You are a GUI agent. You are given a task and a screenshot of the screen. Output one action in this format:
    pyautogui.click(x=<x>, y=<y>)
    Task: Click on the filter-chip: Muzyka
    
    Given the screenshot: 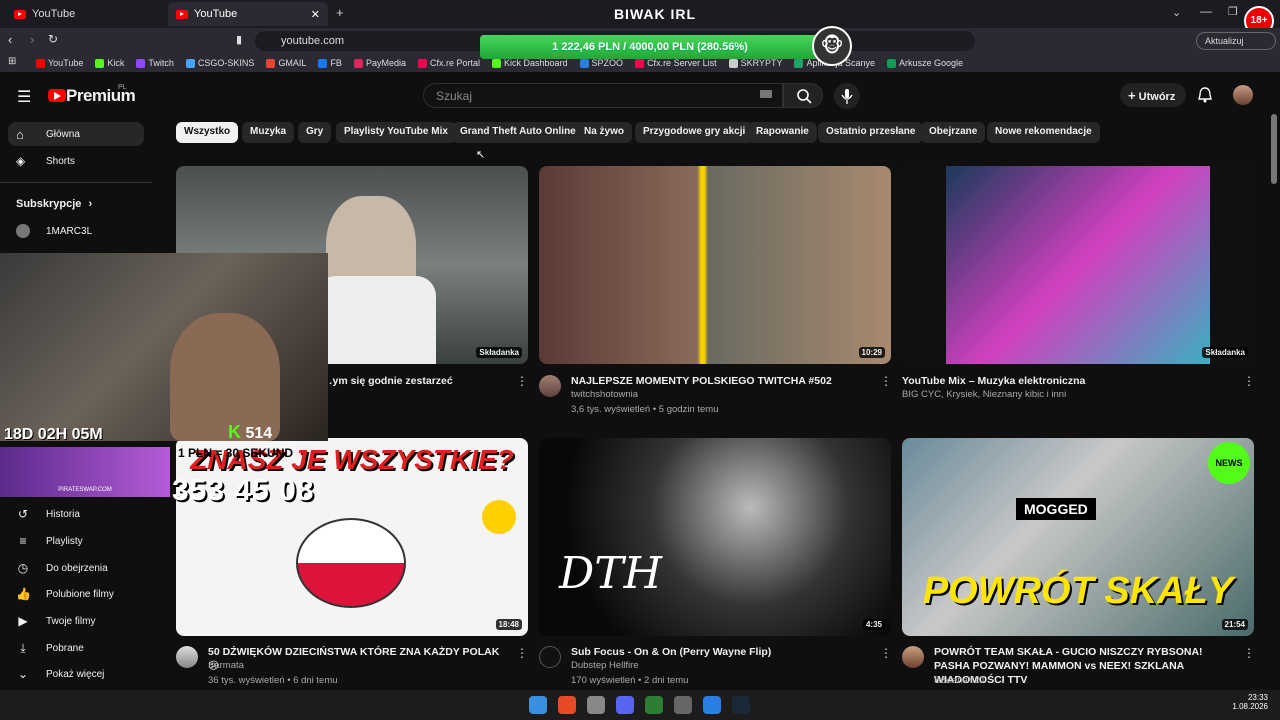 What is the action you would take?
    pyautogui.click(x=268, y=132)
    